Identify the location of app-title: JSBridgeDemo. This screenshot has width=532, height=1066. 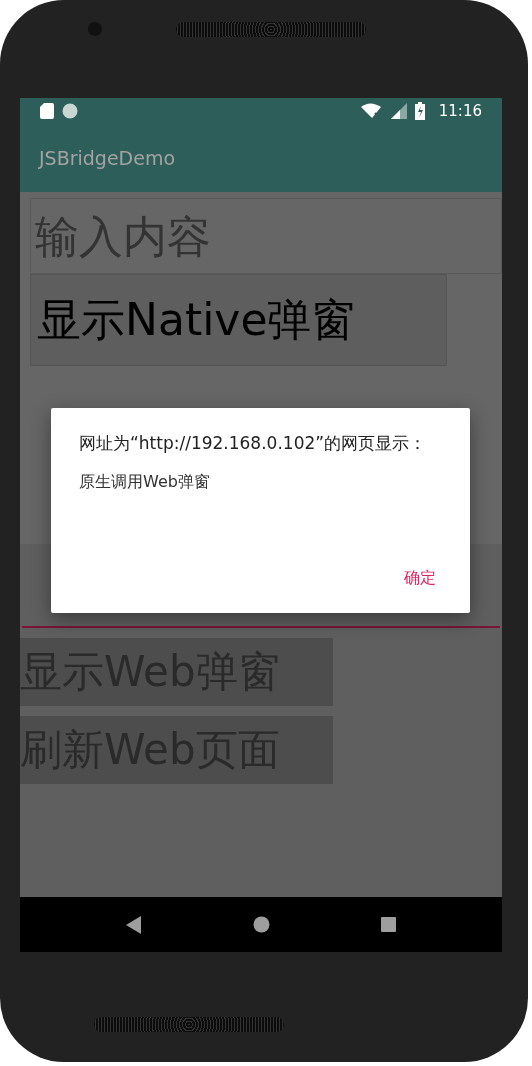
(107, 157).